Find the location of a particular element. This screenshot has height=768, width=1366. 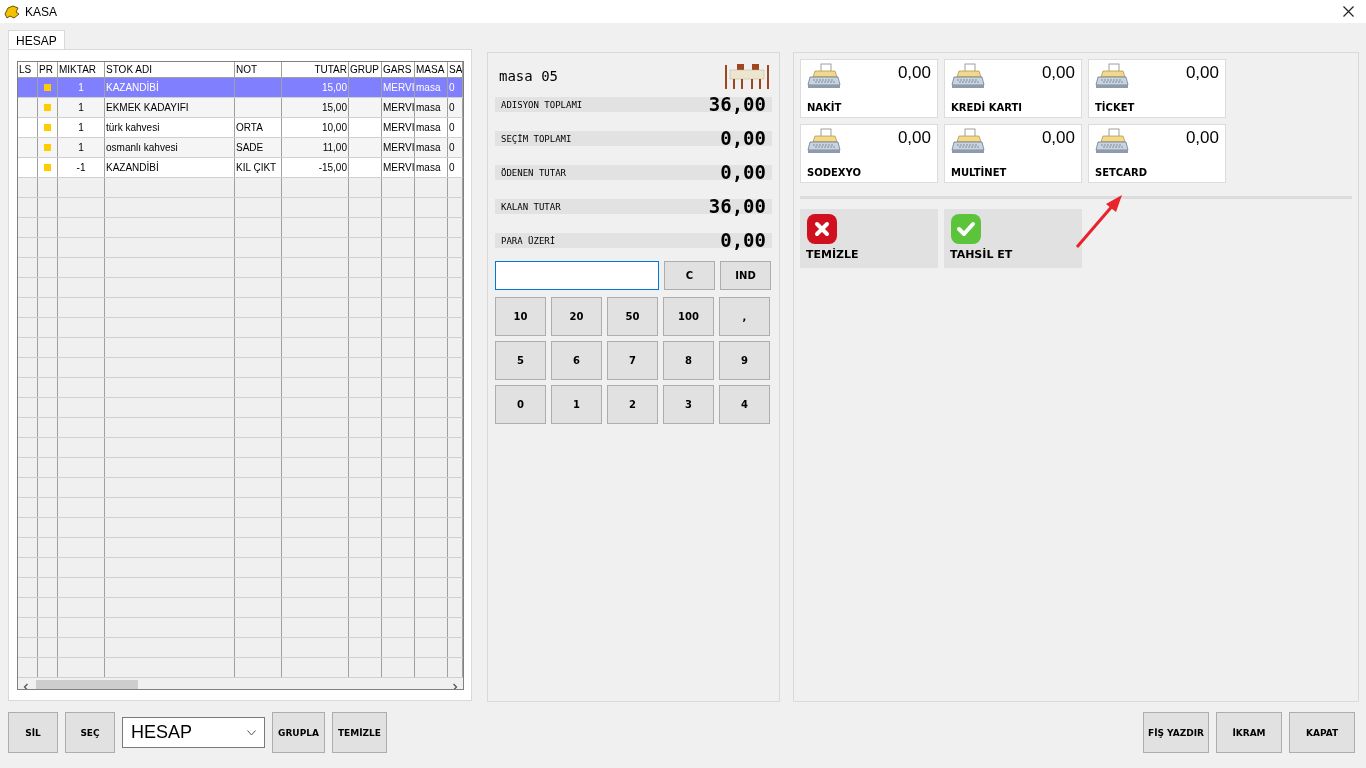

toolbar-button: SEÇ is located at coordinates (90, 732).